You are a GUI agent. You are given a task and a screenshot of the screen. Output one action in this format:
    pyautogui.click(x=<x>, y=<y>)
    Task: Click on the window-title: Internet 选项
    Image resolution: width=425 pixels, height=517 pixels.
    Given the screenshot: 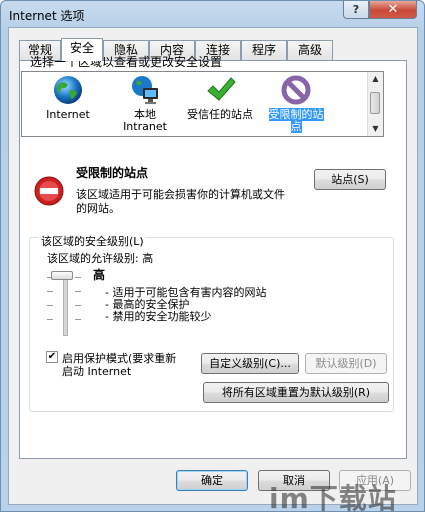 What is the action you would take?
    pyautogui.click(x=47, y=16)
    